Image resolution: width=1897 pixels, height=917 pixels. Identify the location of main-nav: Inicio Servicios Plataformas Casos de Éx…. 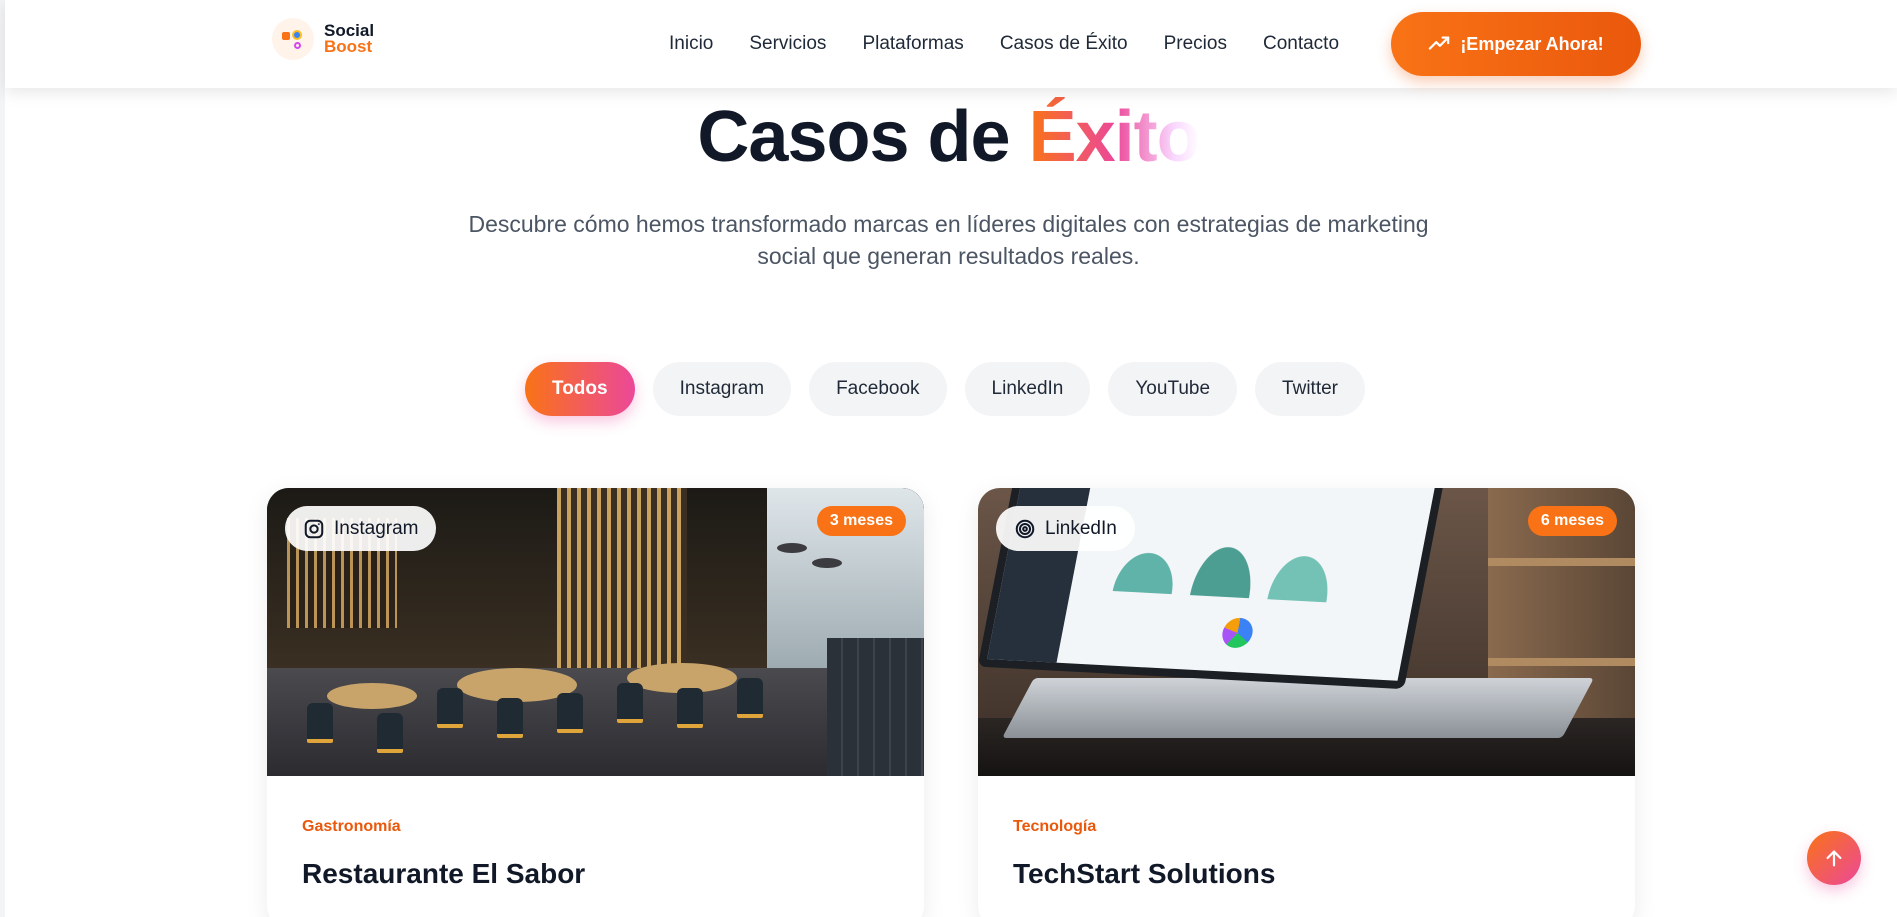
(1022, 44).